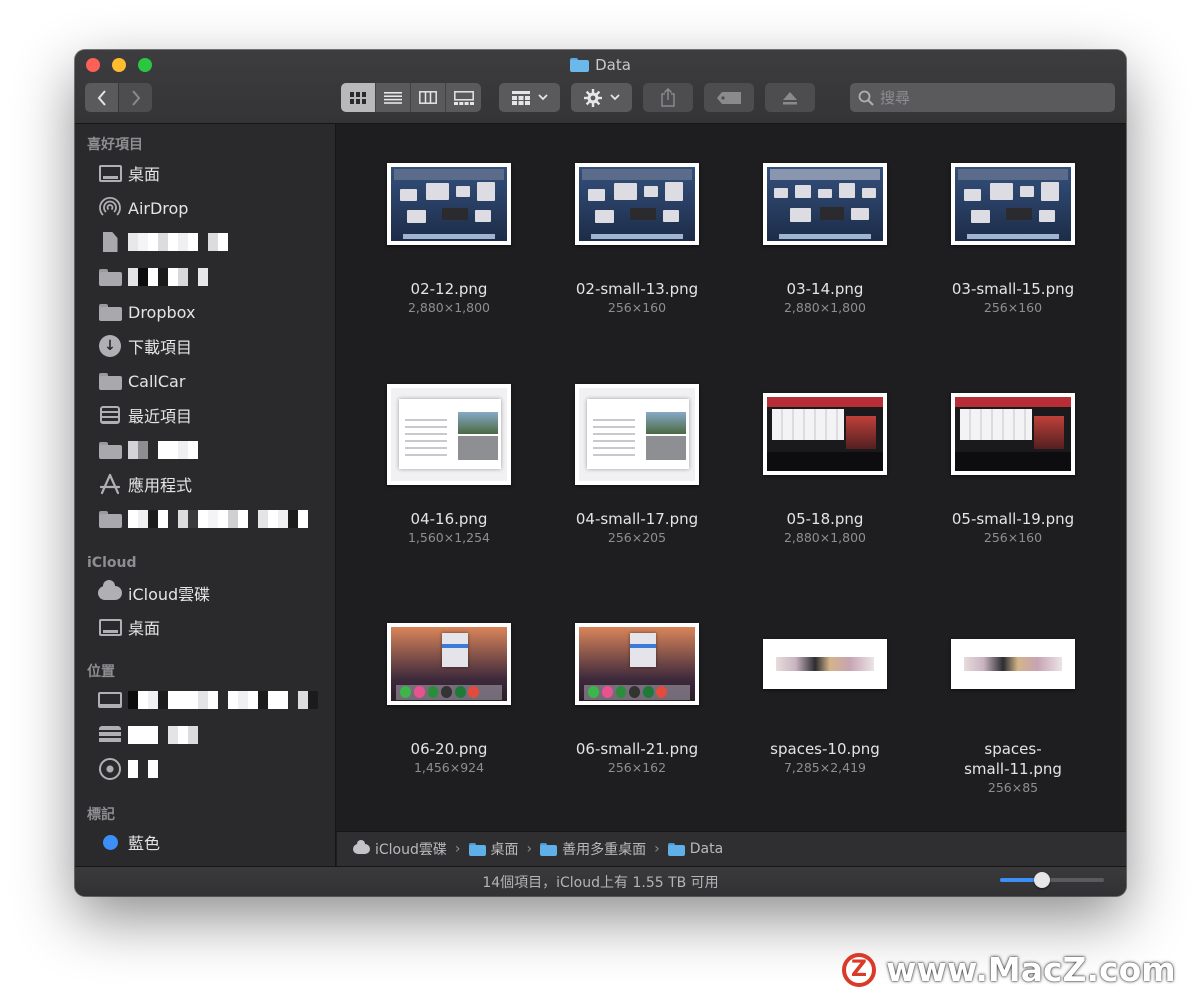 Image resolution: width=1200 pixels, height=995 pixels. Describe the element at coordinates (593, 849) in the screenshot. I see `path-item-spaces-folder: 善用多重桌面` at that location.